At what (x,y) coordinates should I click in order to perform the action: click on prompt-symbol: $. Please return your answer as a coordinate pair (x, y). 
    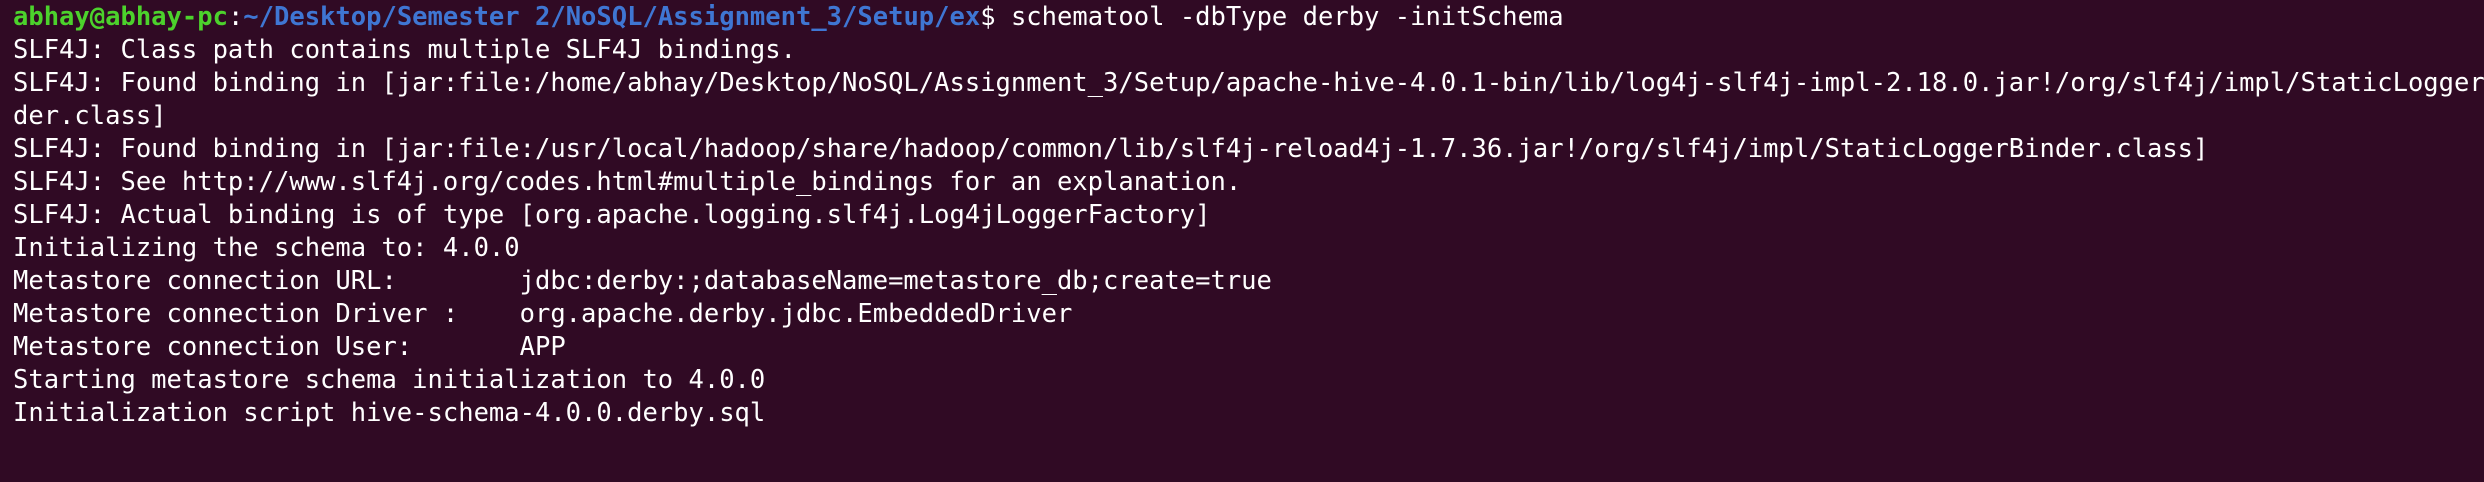
    Looking at the image, I should click on (995, 17).